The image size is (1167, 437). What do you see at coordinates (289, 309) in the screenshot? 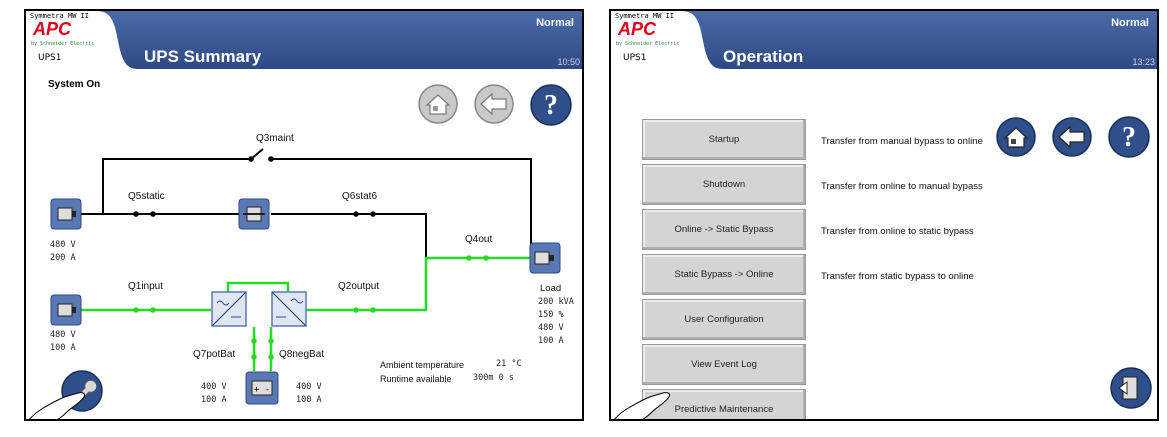
I see `inverter-icon` at bounding box center [289, 309].